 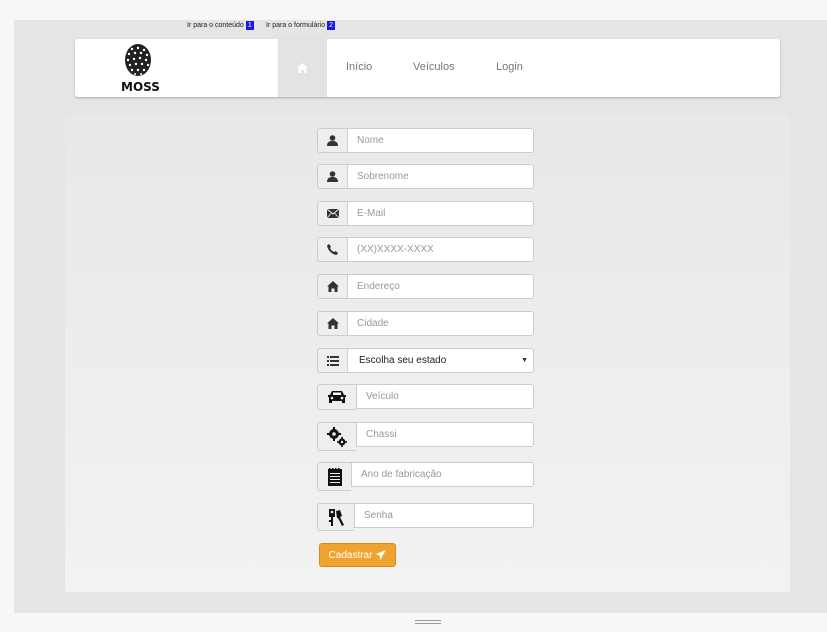 What do you see at coordinates (403, 360) in the screenshot?
I see `estado-selected-value: Escolha seu estado` at bounding box center [403, 360].